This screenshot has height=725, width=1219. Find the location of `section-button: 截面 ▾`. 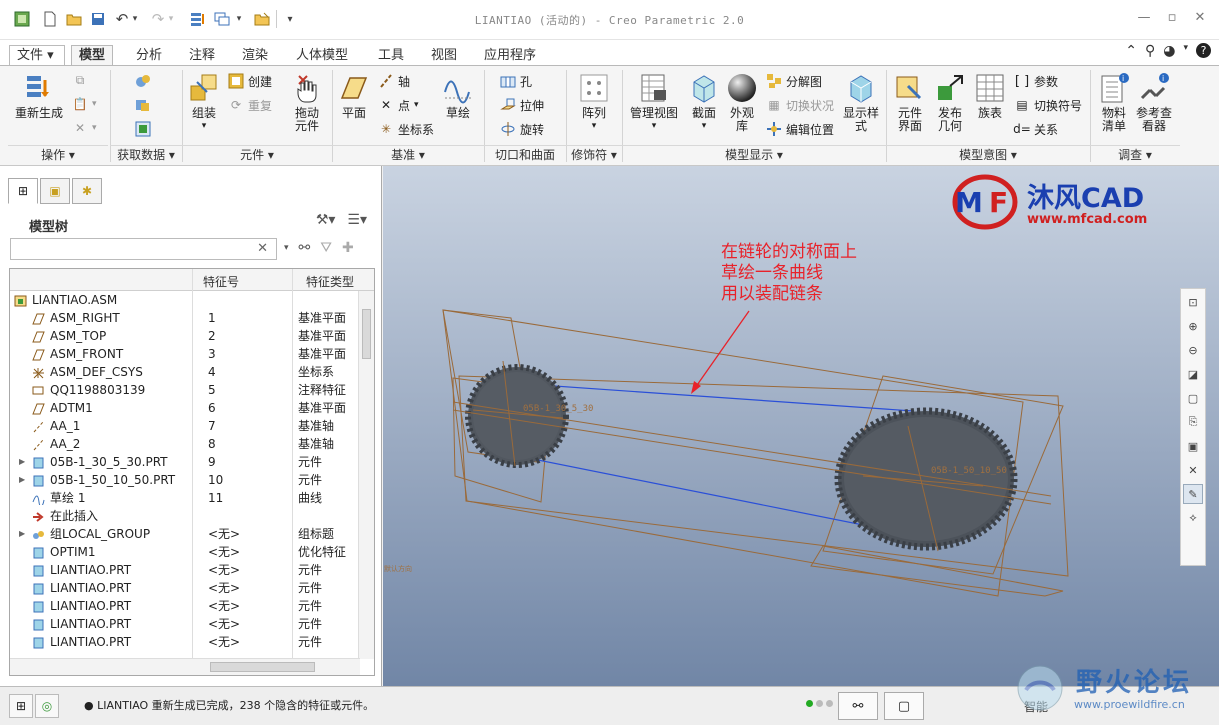

section-button: 截面 ▾ is located at coordinates (704, 102).